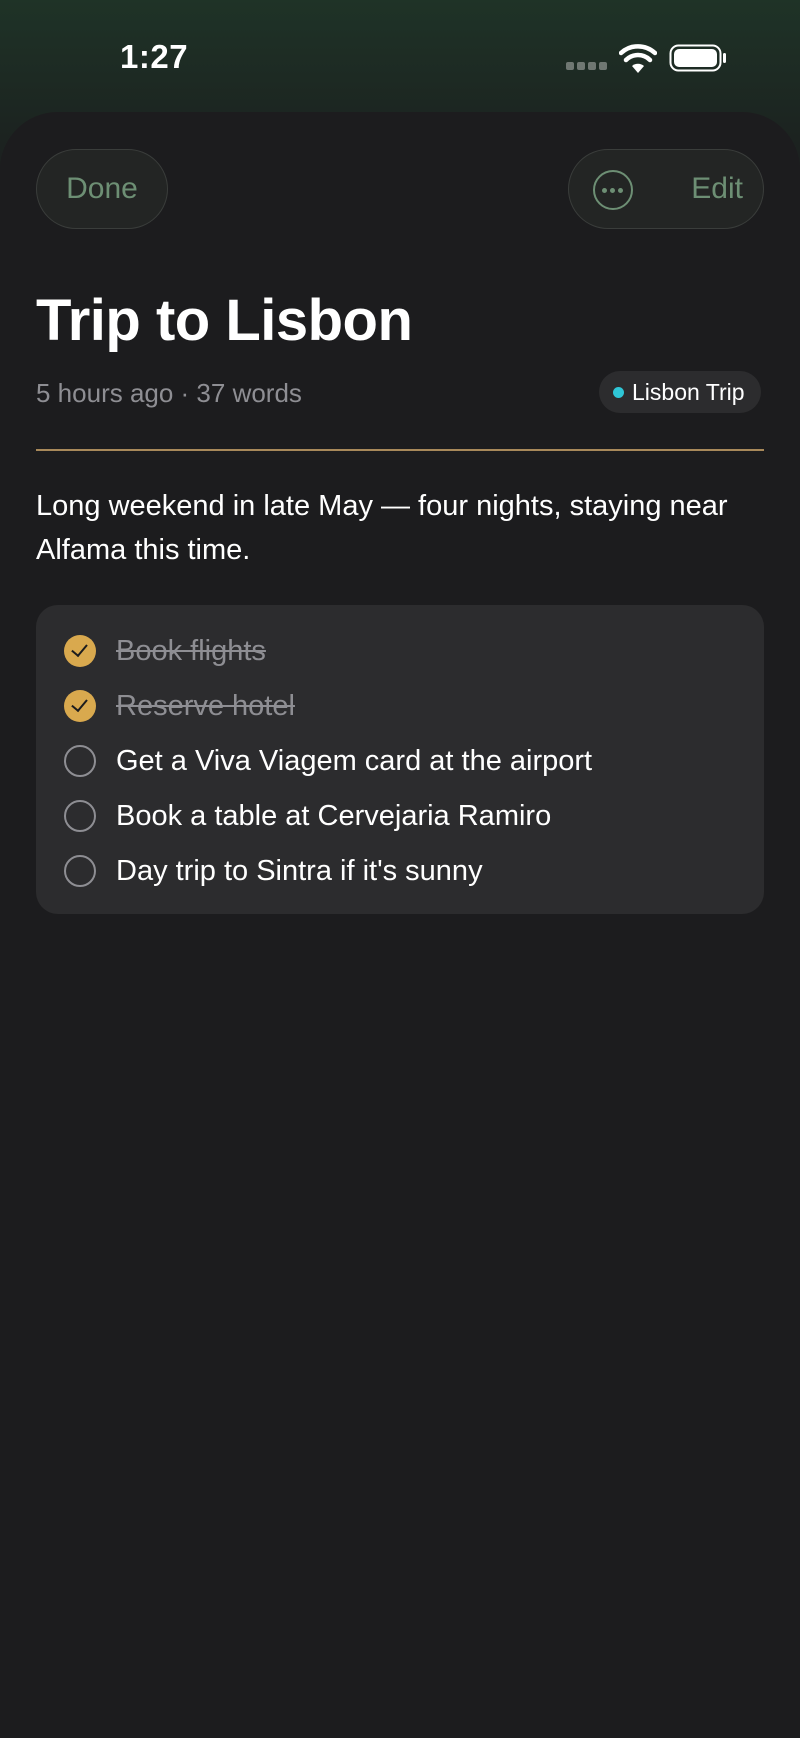  I want to click on checklist-item-text: Book flights, so click(191, 651).